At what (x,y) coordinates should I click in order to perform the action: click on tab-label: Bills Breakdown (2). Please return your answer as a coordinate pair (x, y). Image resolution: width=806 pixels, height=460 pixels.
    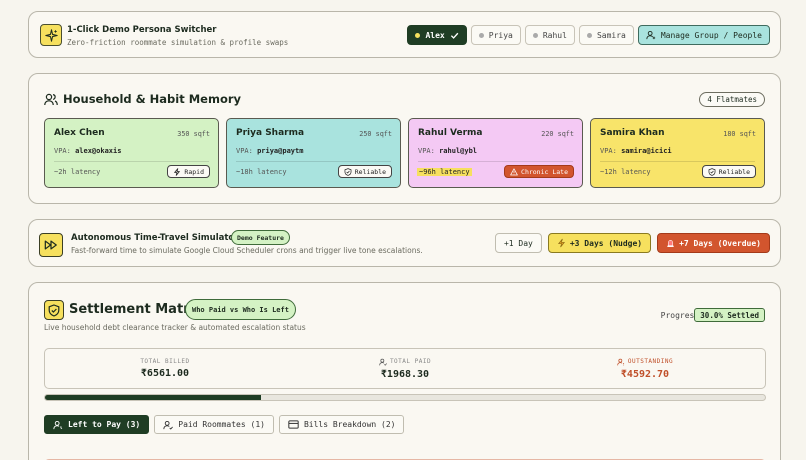
    Looking at the image, I should click on (349, 424).